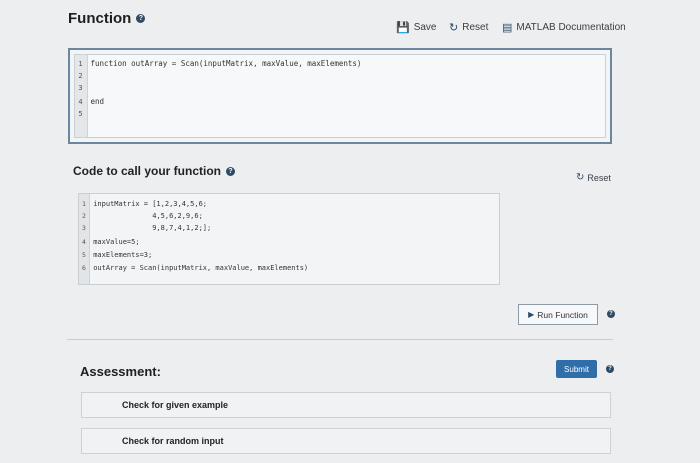 This screenshot has width=700, height=463. I want to click on call-section-title: Code to call your function ?, so click(154, 171).